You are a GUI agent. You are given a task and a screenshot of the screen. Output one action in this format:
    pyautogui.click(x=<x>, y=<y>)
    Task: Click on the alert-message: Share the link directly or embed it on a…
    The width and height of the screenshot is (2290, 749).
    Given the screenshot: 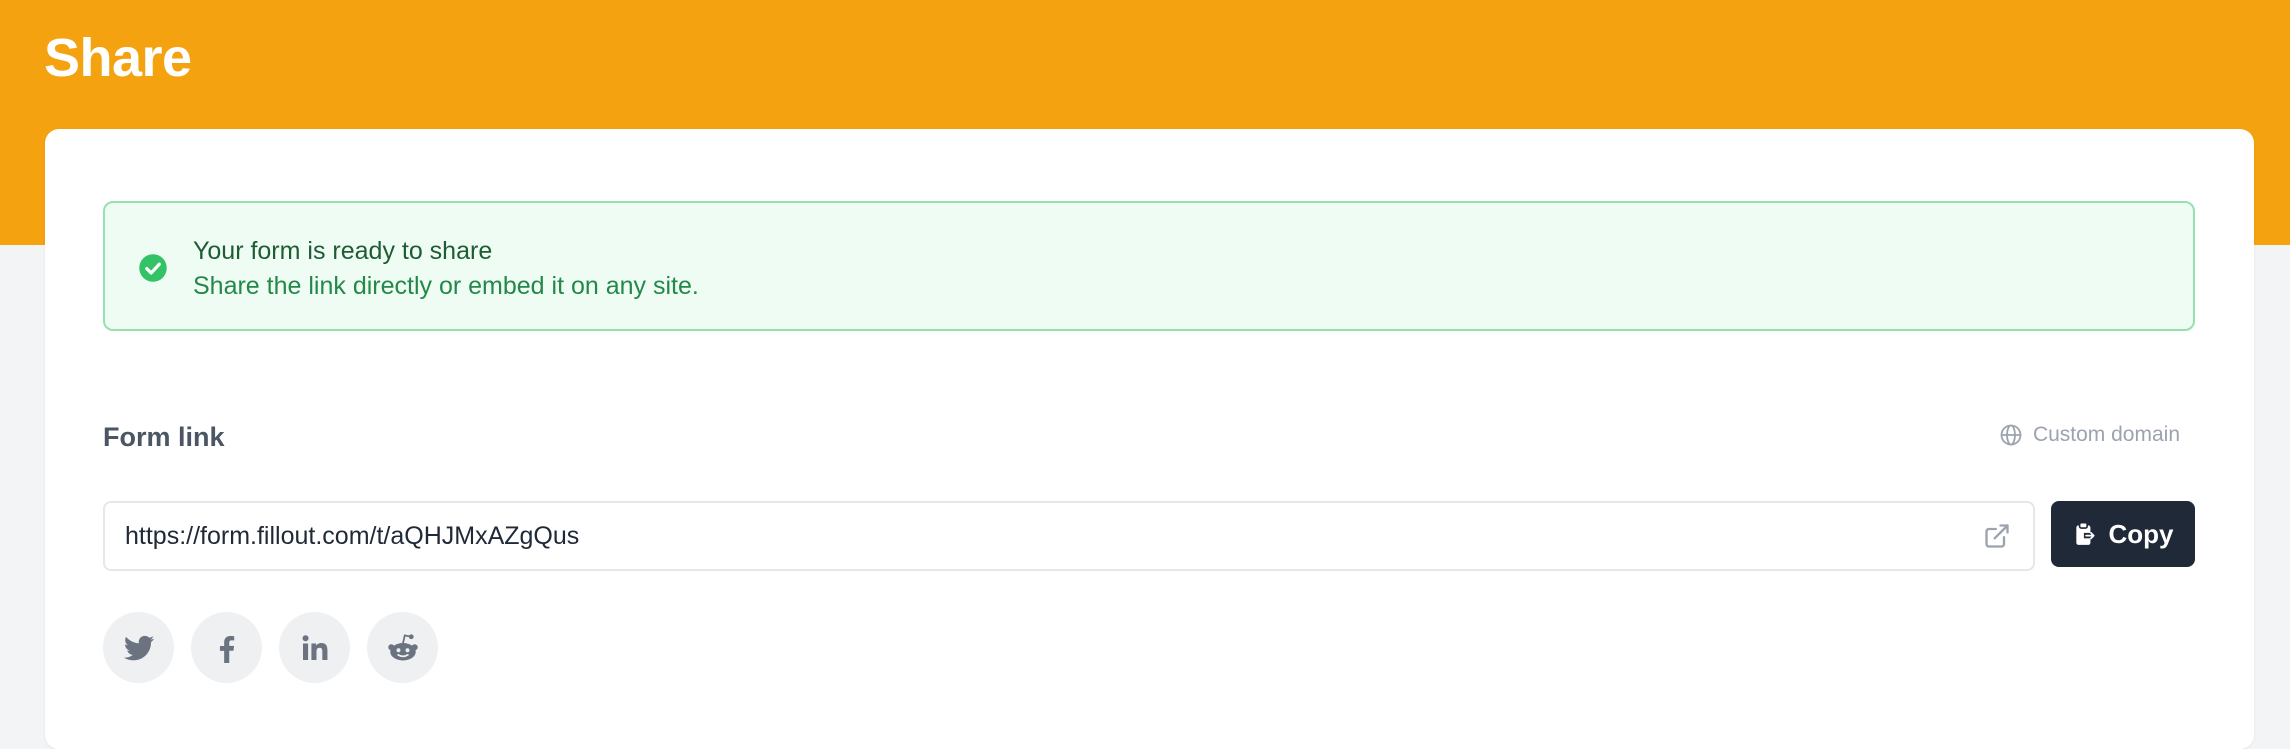 What is the action you would take?
    pyautogui.click(x=446, y=286)
    